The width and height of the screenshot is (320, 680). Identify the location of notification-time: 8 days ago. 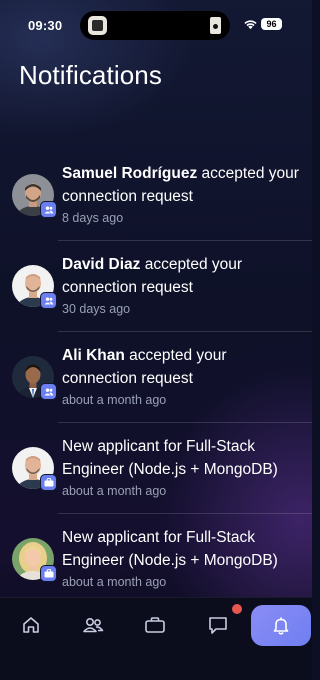
(93, 218).